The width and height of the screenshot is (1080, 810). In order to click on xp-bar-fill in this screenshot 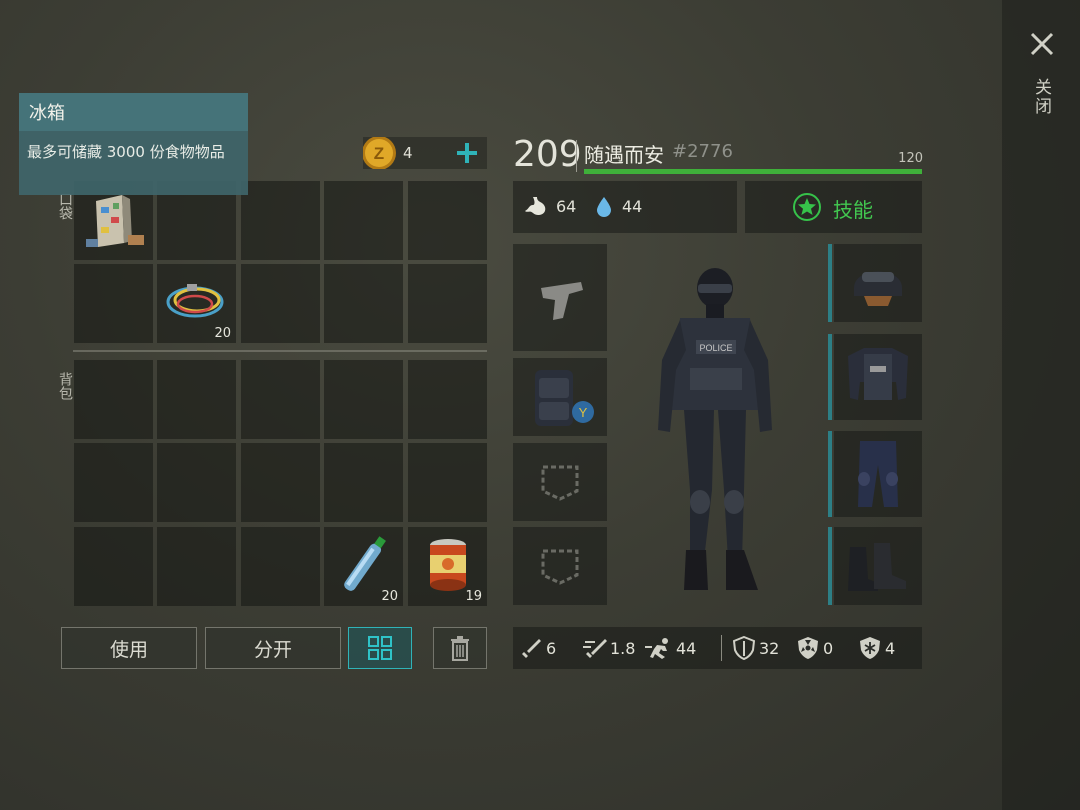, I will do `click(753, 171)`.